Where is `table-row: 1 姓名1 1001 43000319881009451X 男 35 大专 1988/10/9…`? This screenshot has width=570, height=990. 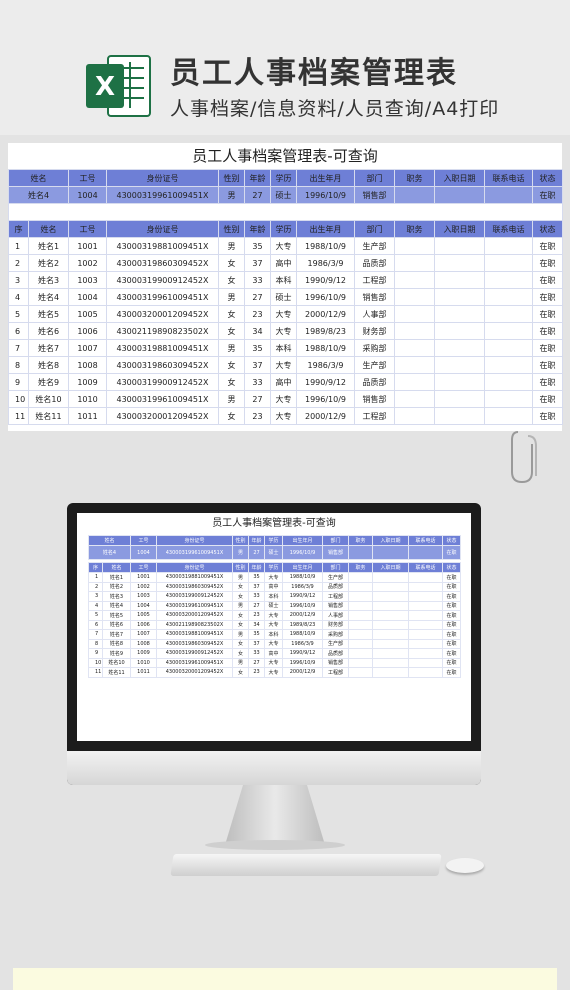 table-row: 1 姓名1 1001 43000319881009451X 男 35 大专 1988/10/9… is located at coordinates (285, 246).